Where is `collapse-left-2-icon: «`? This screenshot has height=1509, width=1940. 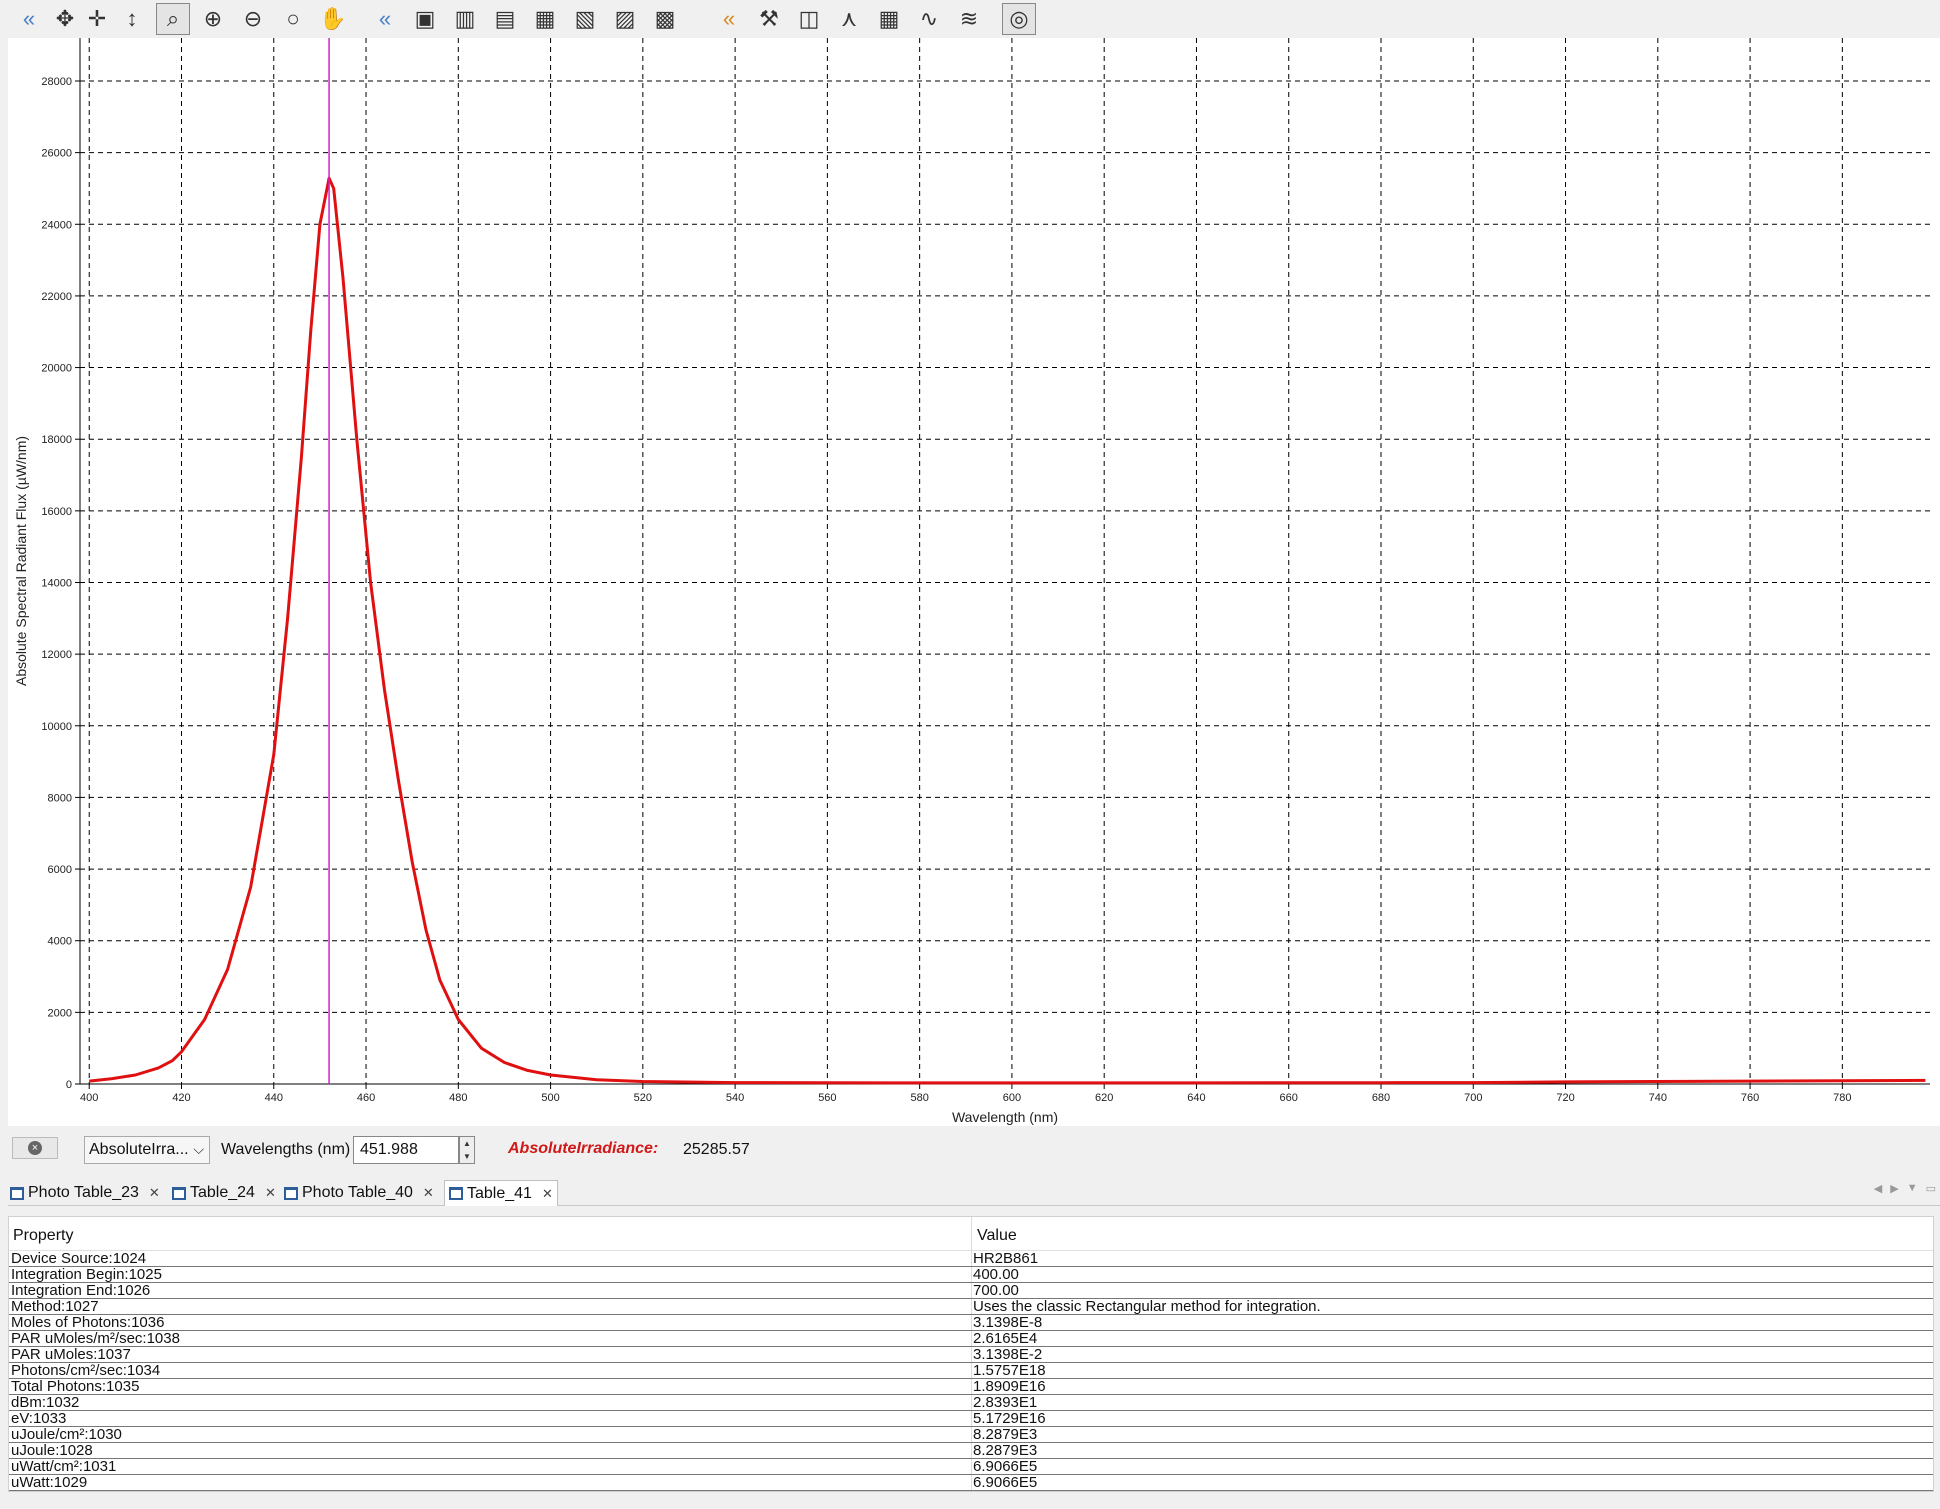 collapse-left-2-icon: « is located at coordinates (385, 19).